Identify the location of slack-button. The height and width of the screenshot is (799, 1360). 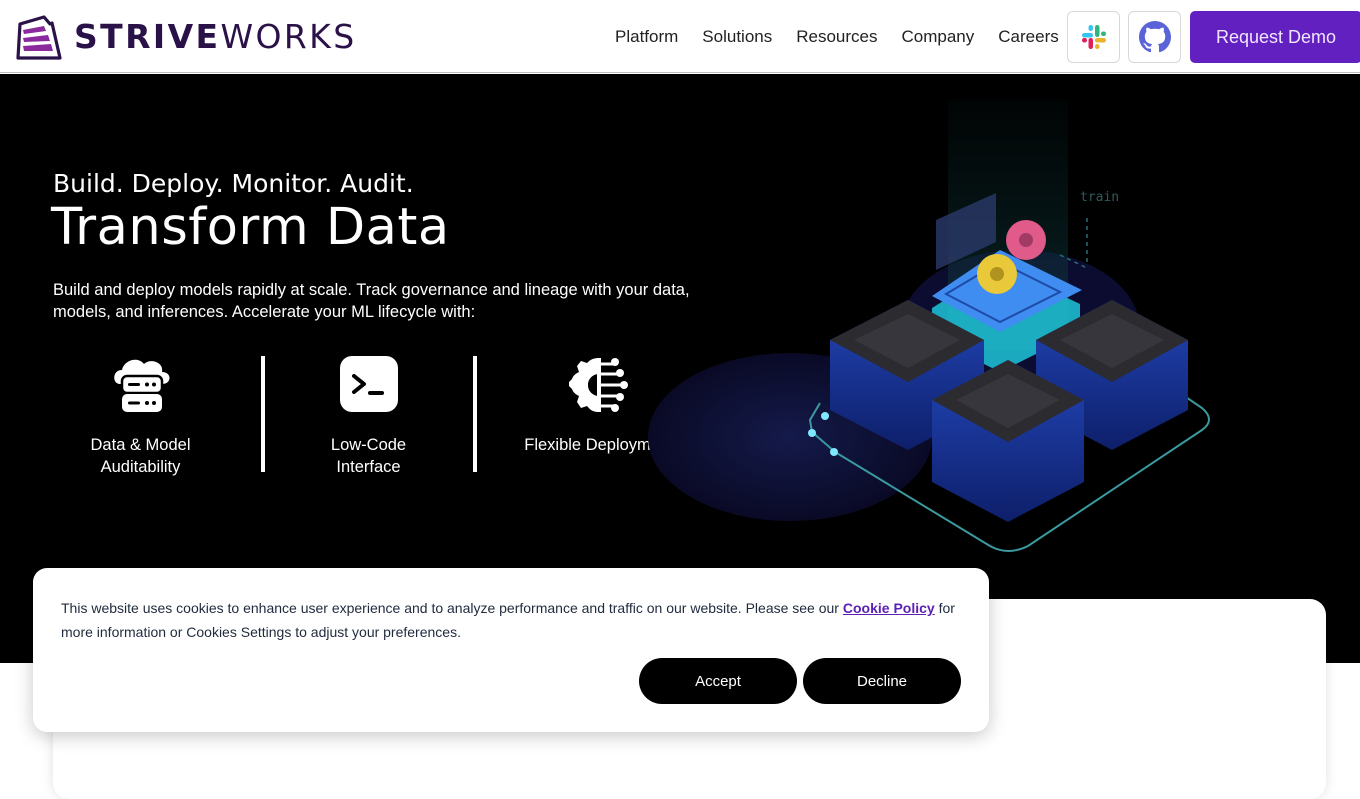
(1093, 37).